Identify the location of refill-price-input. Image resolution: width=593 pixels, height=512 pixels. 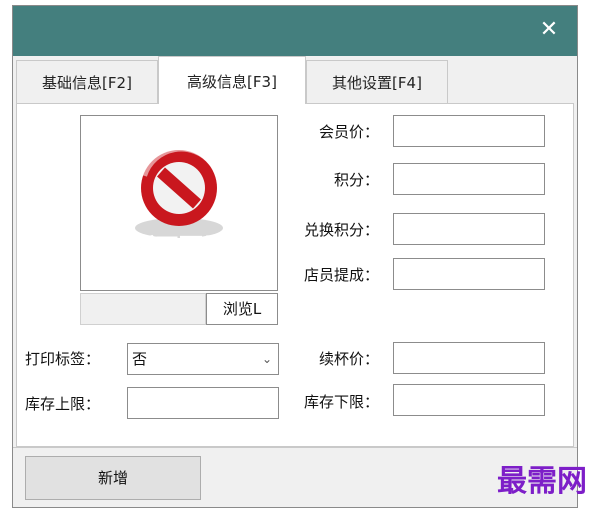
(469, 358).